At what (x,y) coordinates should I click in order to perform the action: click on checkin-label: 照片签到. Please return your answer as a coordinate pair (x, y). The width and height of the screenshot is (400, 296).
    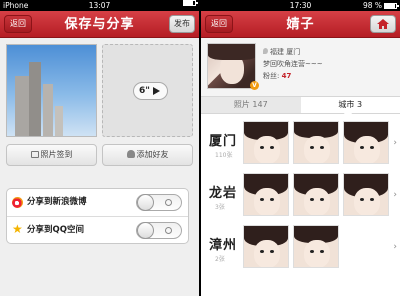
    Looking at the image, I should click on (56, 154).